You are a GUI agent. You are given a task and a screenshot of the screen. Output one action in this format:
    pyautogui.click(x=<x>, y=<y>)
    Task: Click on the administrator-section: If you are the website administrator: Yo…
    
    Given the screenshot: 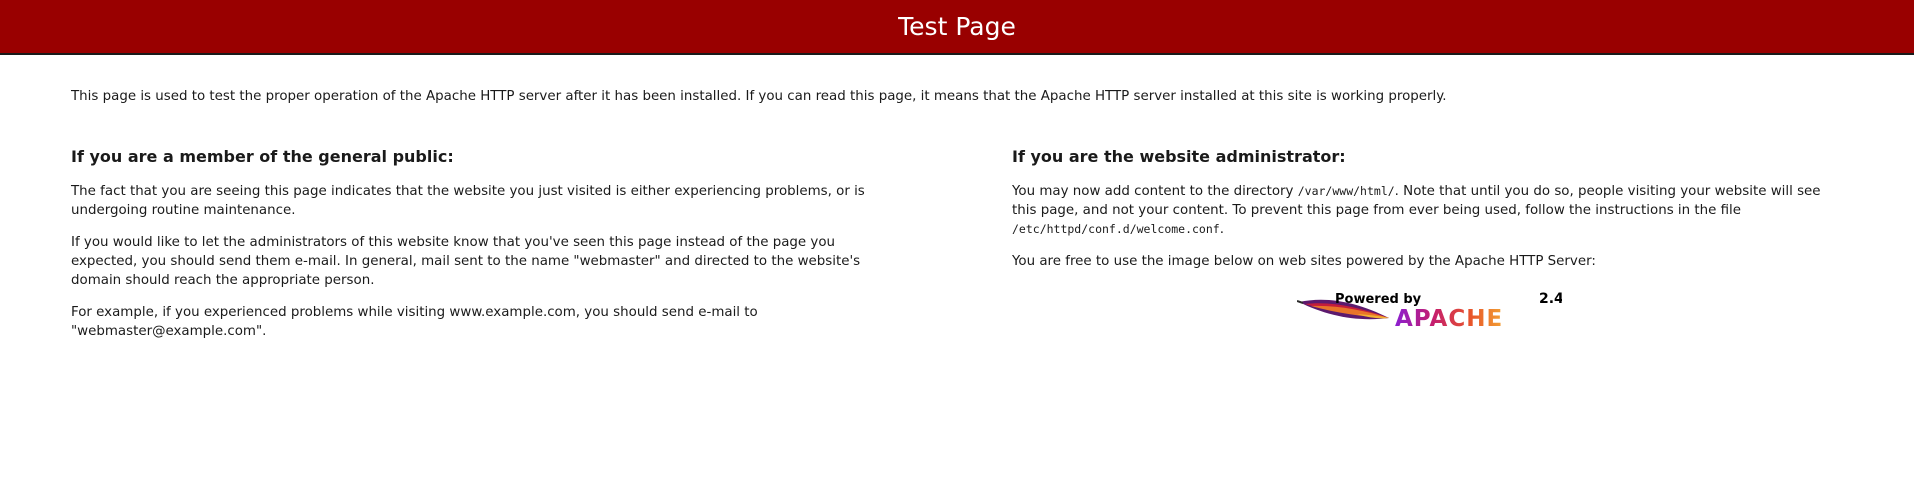 What is the action you would take?
    pyautogui.click(x=1427, y=215)
    